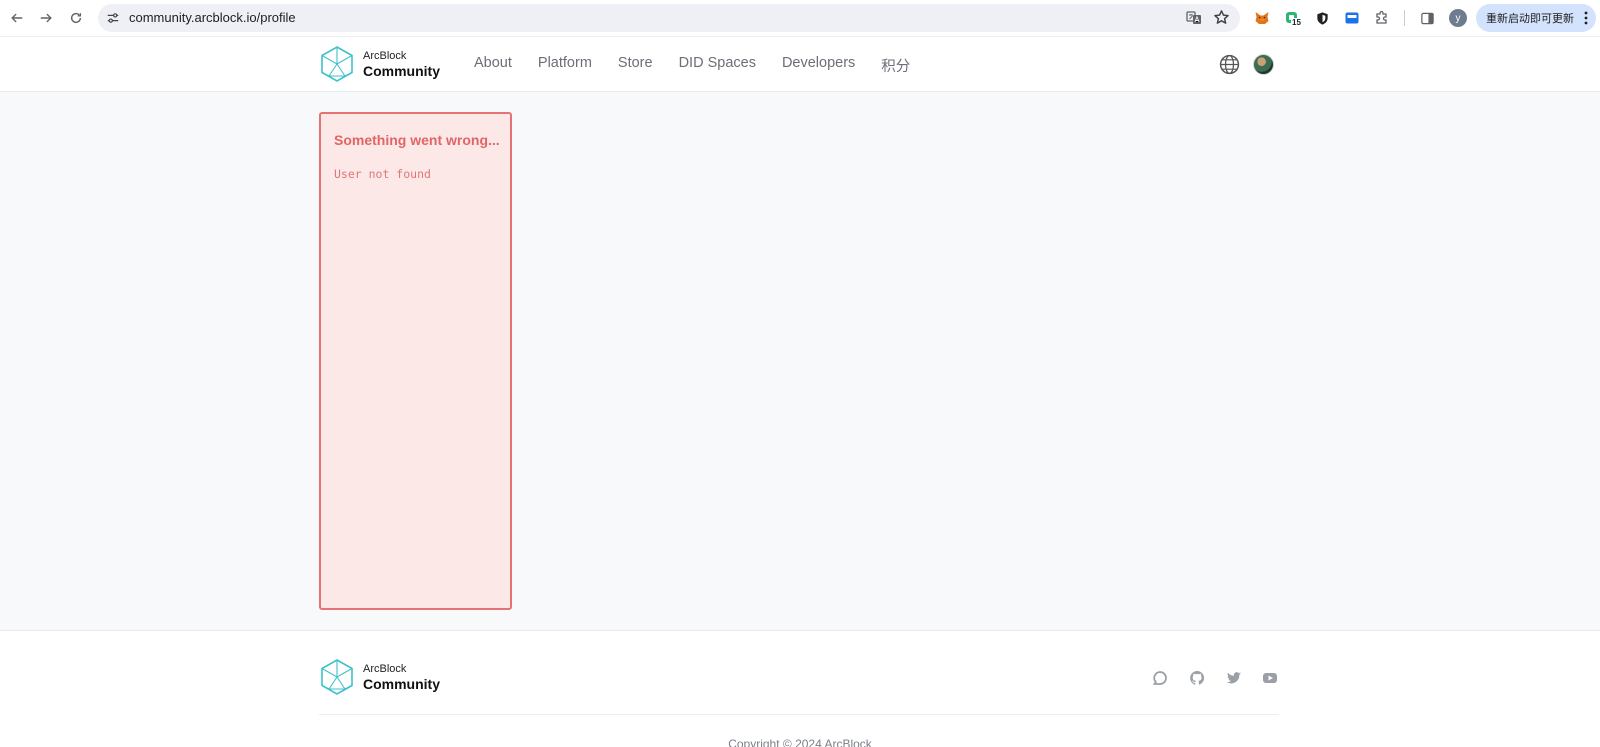  I want to click on reload-icon, so click(76, 18).